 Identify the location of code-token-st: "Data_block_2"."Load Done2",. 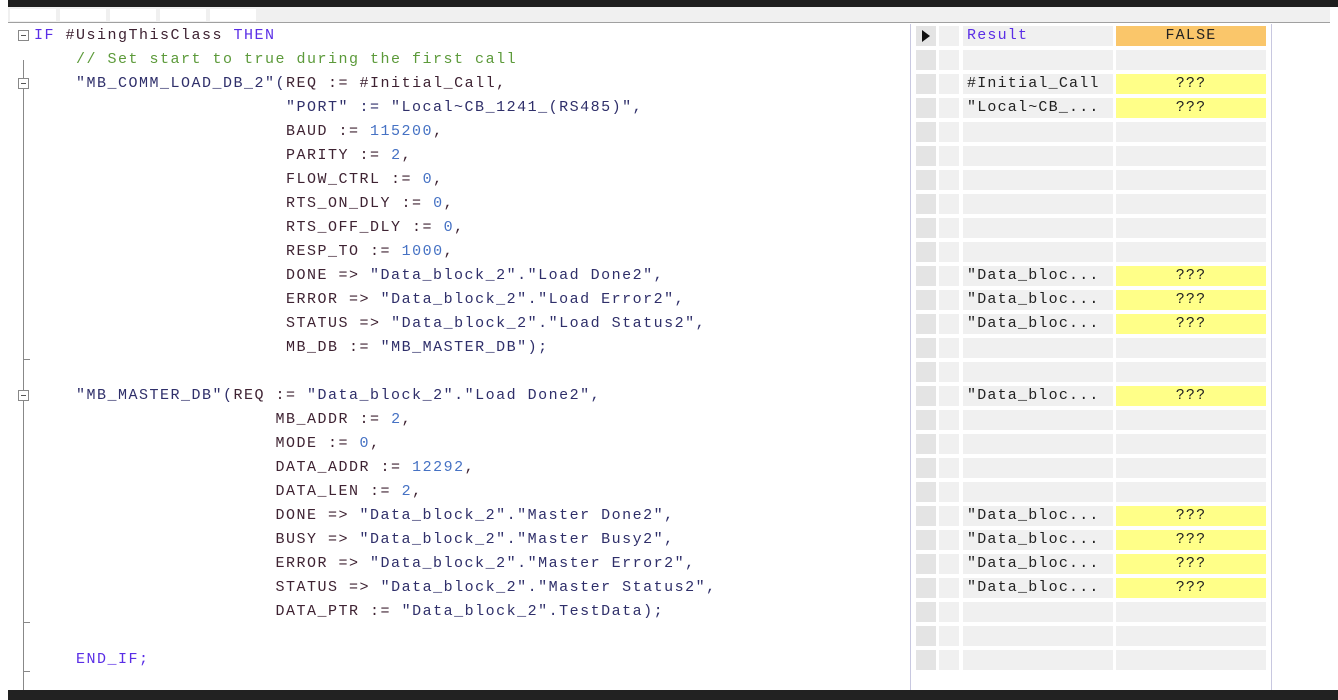
(454, 395).